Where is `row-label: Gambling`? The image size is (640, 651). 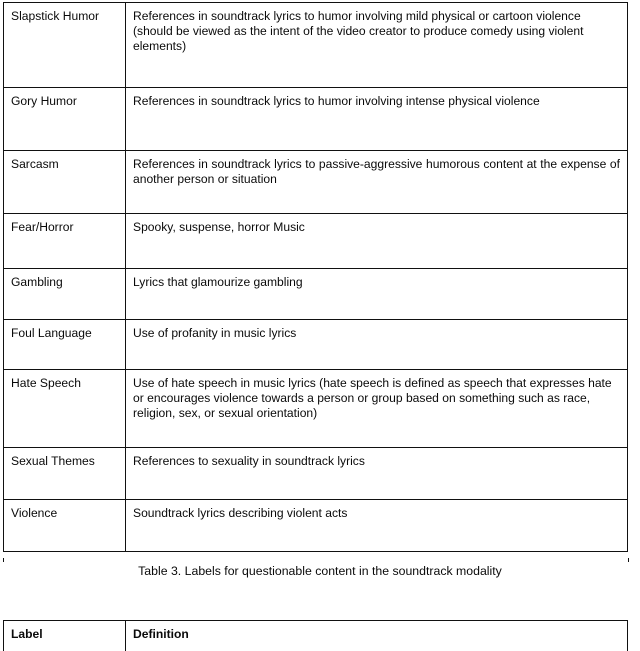 row-label: Gambling is located at coordinates (65, 294).